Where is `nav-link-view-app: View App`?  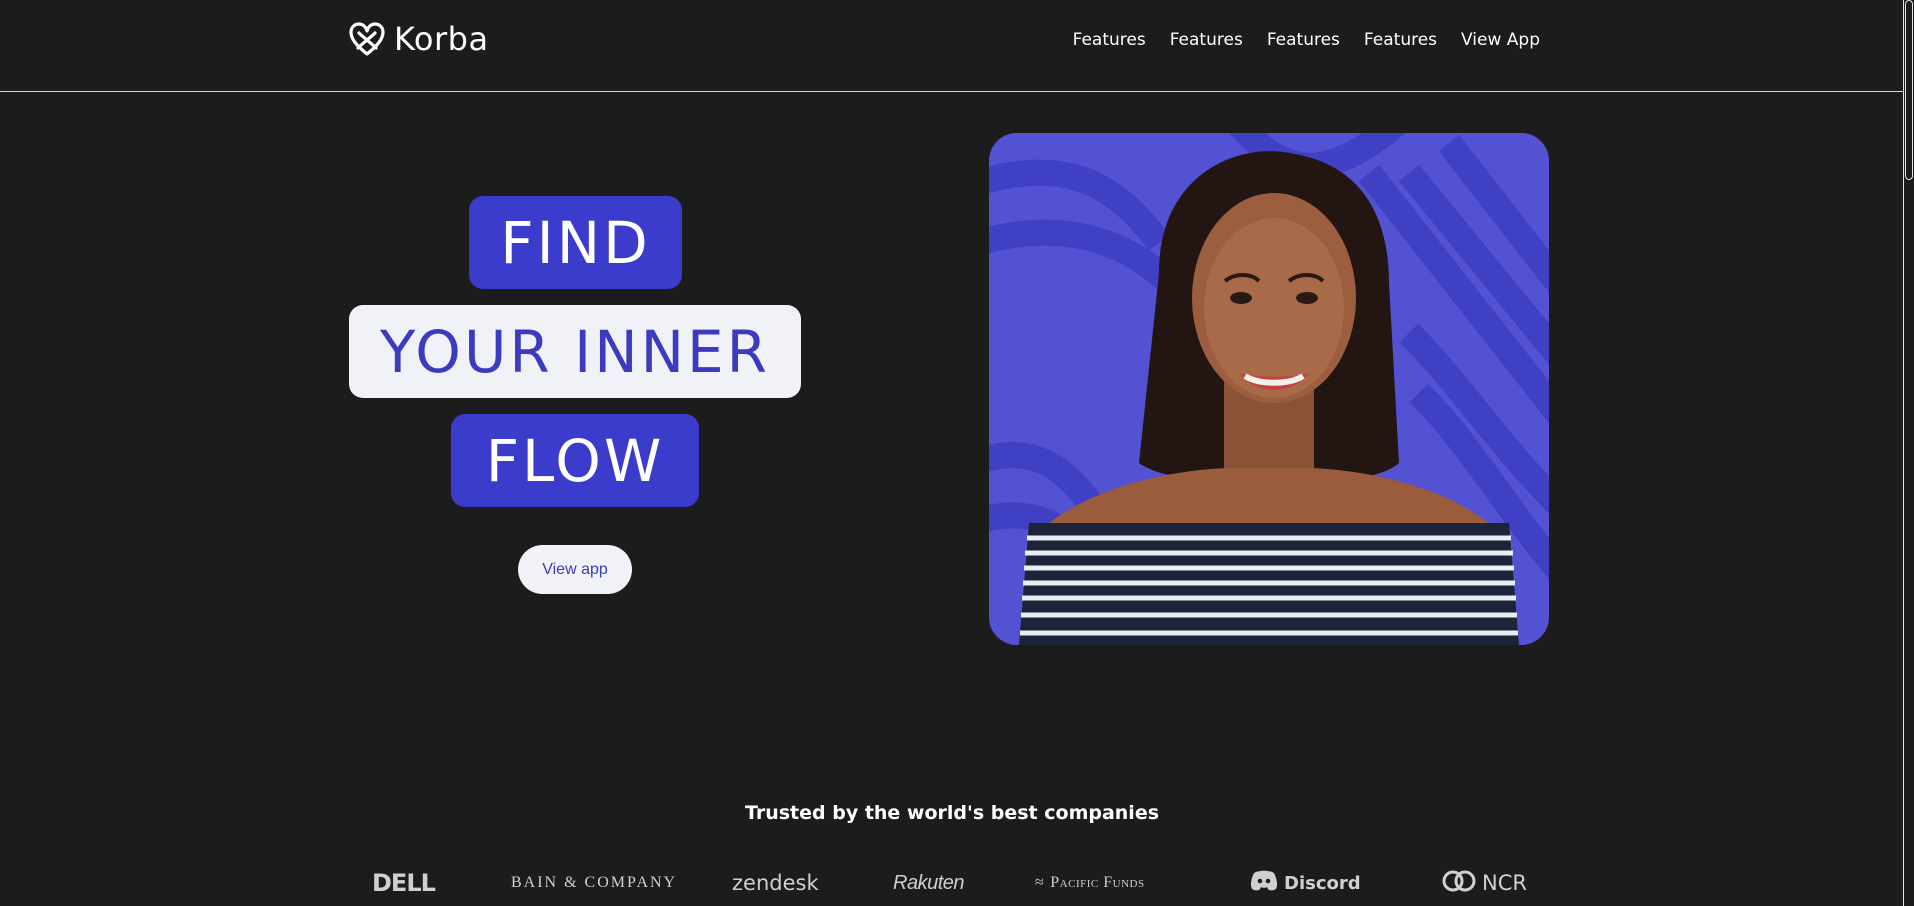
nav-link-view-app: View App is located at coordinates (1500, 40).